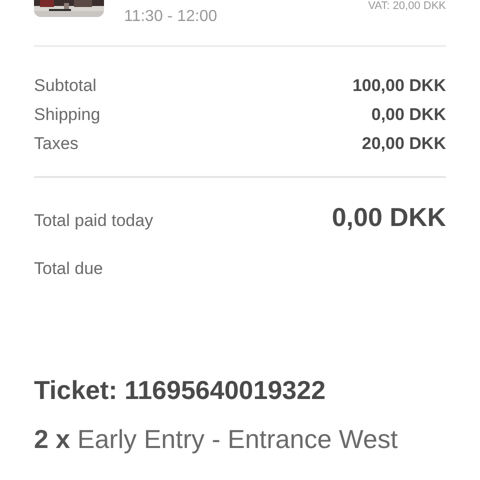 The width and height of the screenshot is (480, 480). I want to click on ticket-line: 2 x Early Entry - Entrance West, so click(216, 439).